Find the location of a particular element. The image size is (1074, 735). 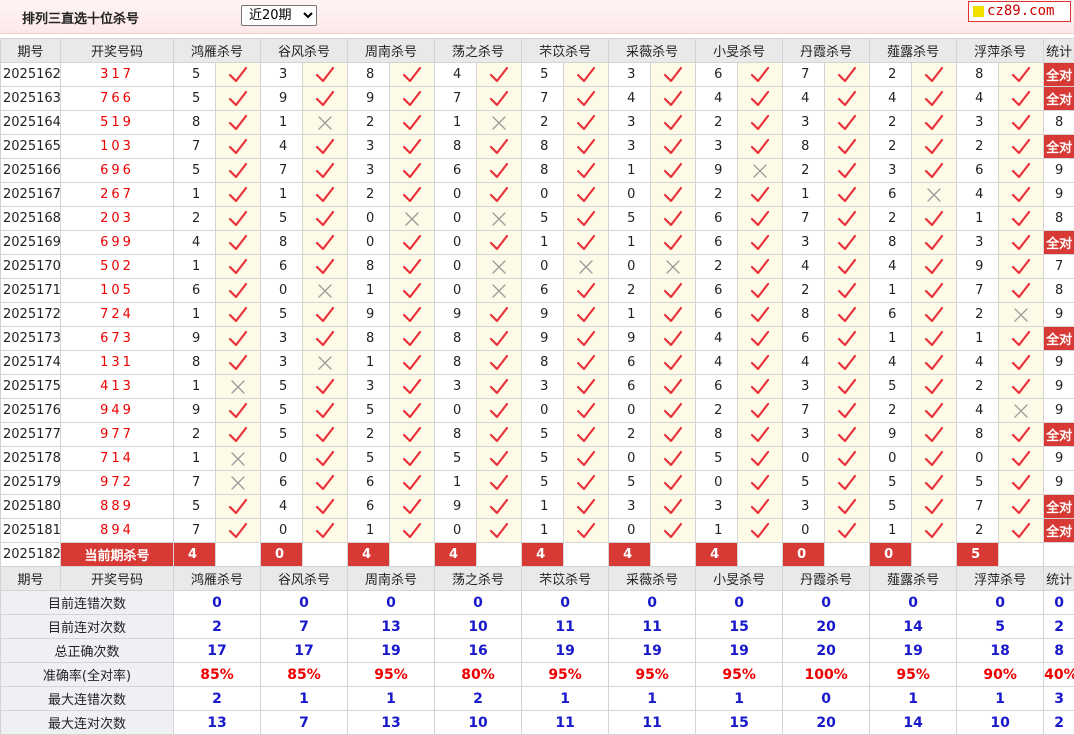

current-kill-number: 5 is located at coordinates (978, 555).